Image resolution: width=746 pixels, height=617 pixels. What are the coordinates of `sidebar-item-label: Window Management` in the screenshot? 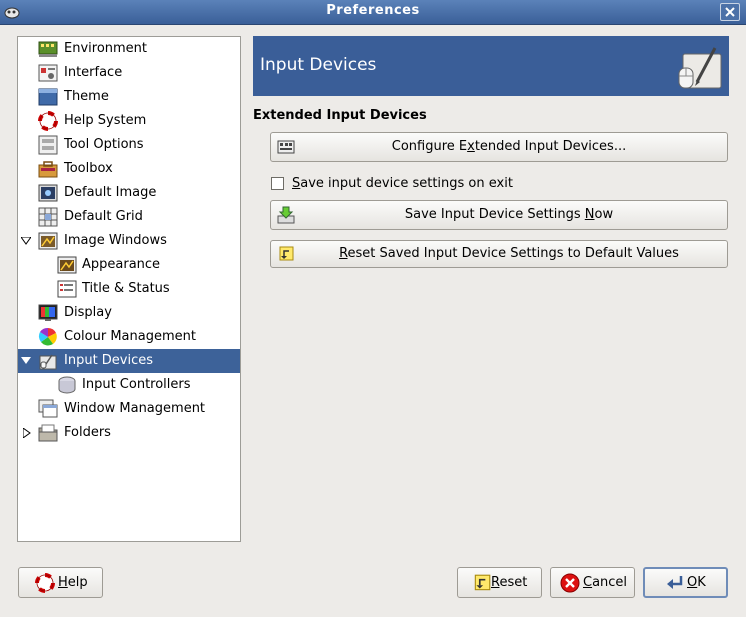 It's located at (135, 408).